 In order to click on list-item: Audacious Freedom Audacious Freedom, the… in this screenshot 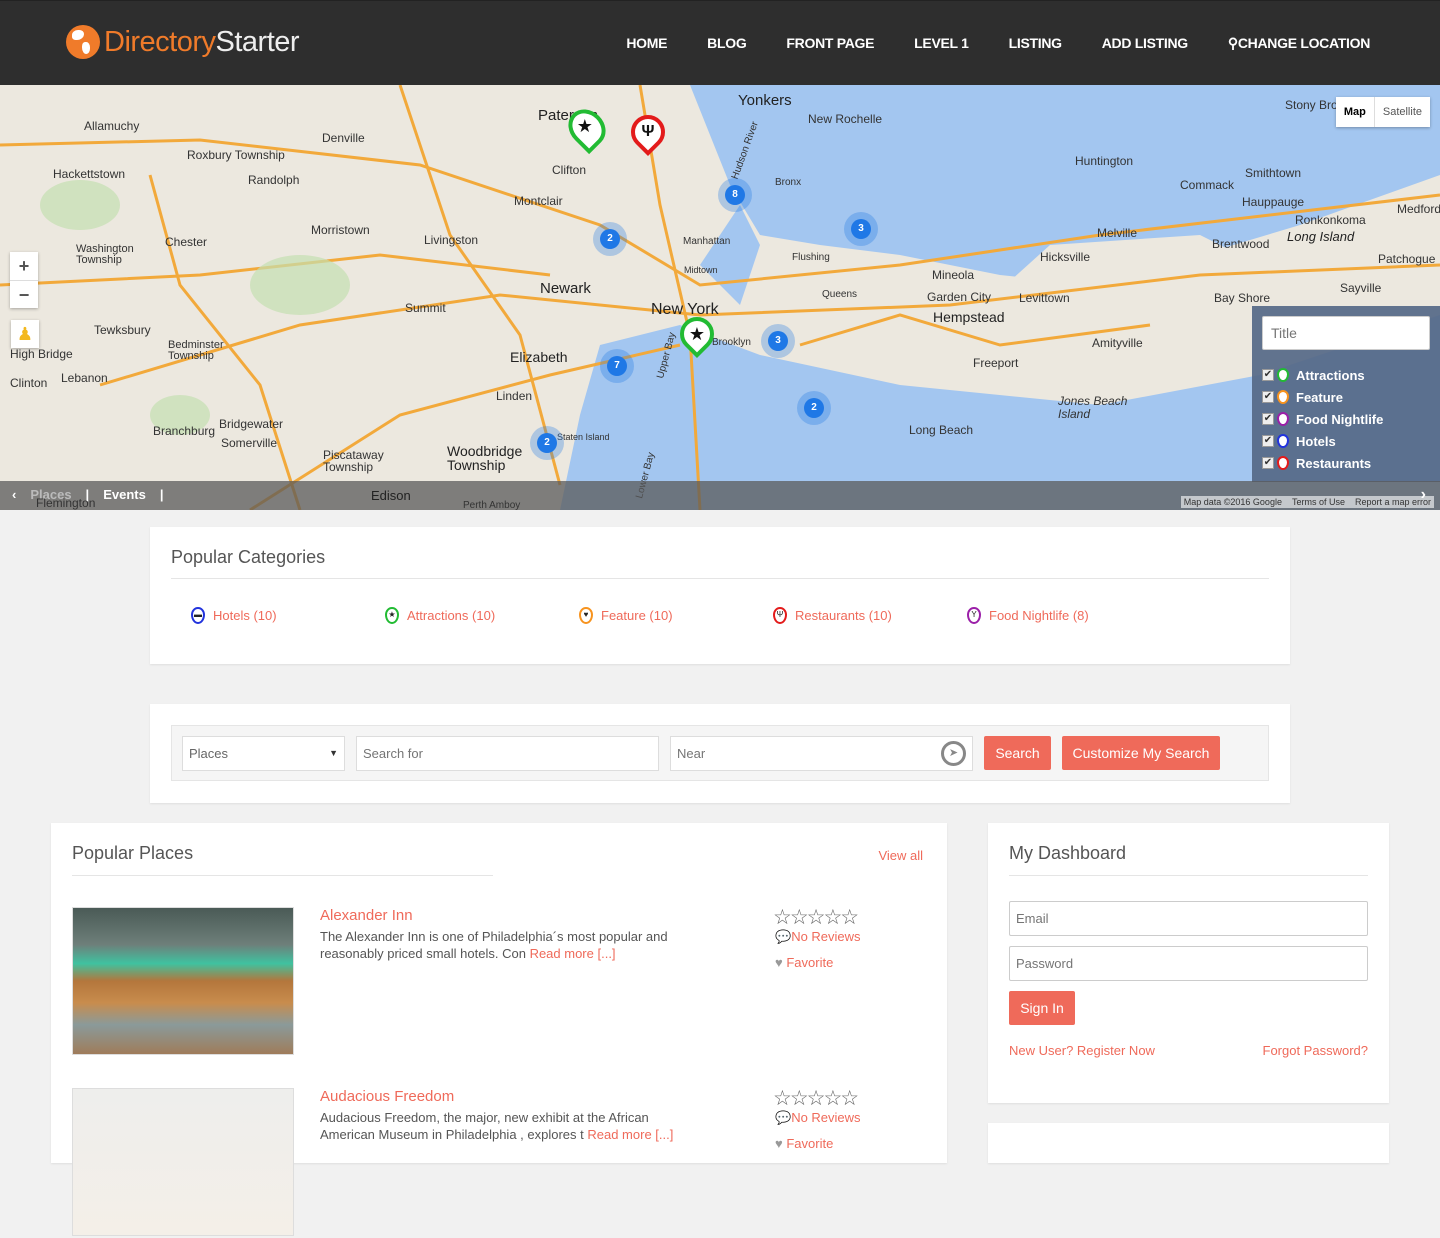, I will do `click(502, 1162)`.